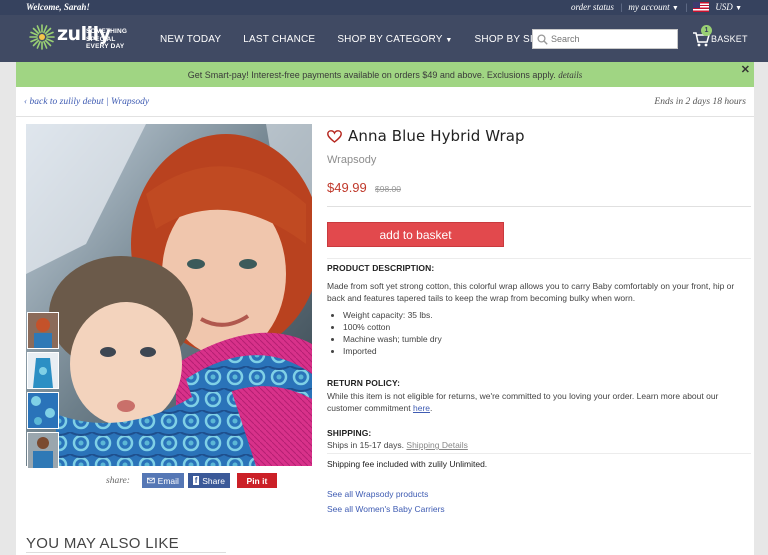 The height and width of the screenshot is (555, 768). I want to click on see-all-brand-link: See all Wrapsody products, so click(377, 494).